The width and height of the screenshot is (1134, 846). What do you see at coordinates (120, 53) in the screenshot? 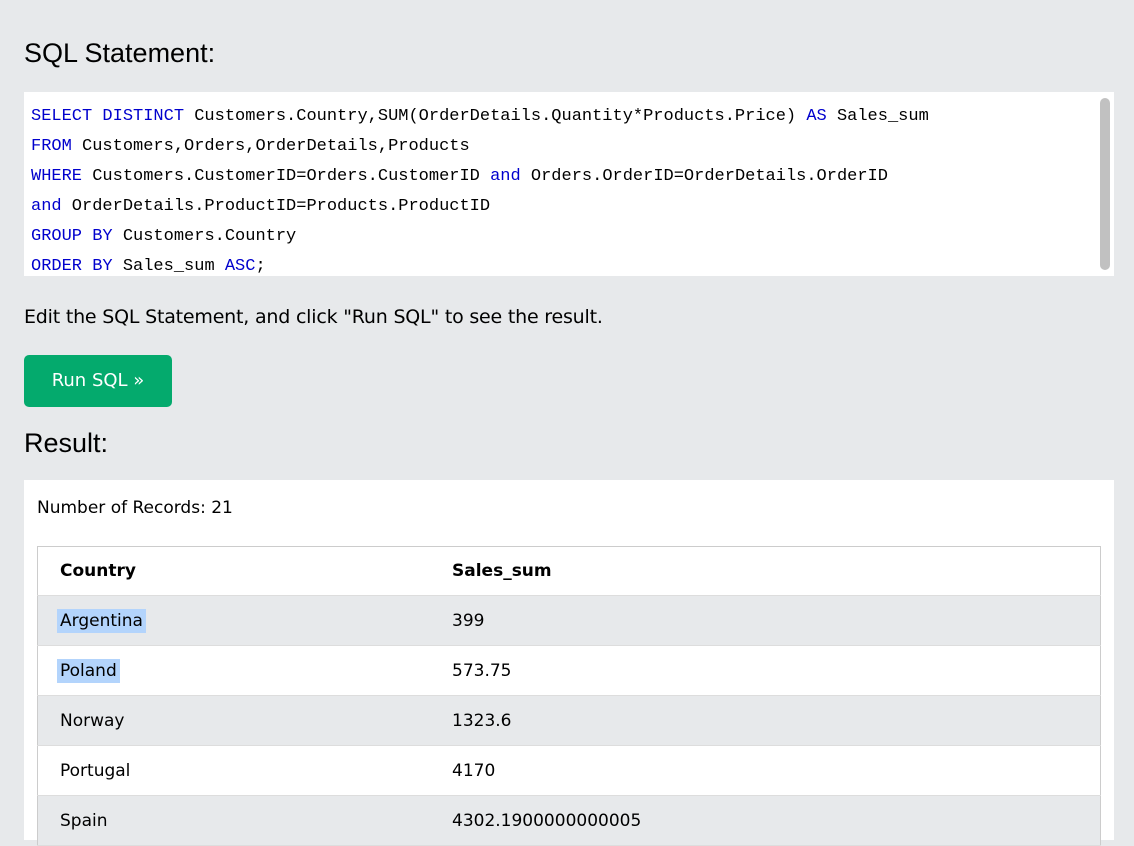
I see `sql-statement-heading: SQL Statement:` at bounding box center [120, 53].